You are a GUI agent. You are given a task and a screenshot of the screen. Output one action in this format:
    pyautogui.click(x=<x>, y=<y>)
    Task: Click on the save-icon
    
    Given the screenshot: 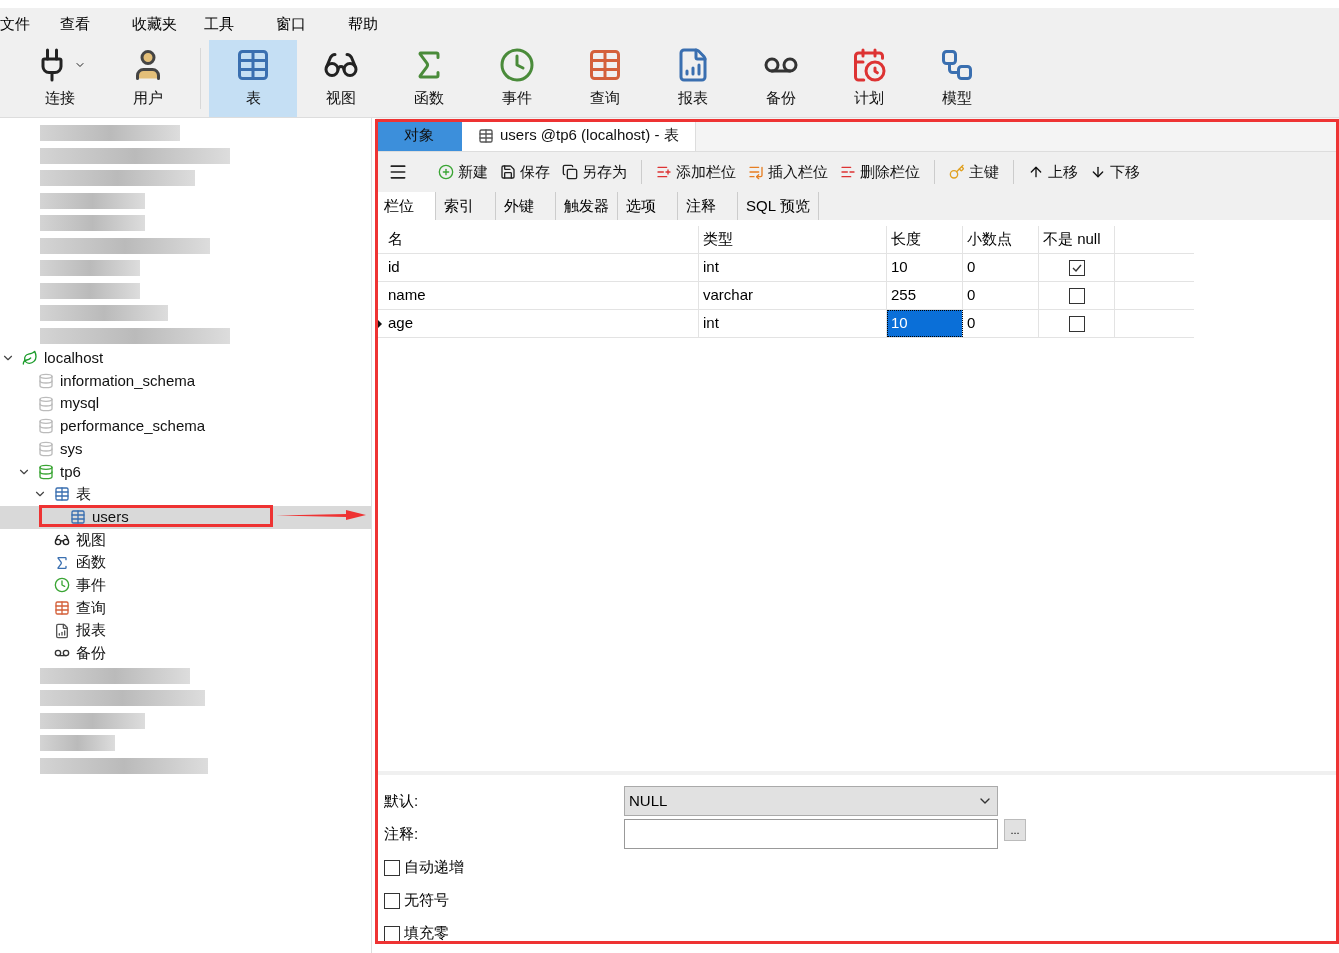 What is the action you would take?
    pyautogui.click(x=508, y=172)
    